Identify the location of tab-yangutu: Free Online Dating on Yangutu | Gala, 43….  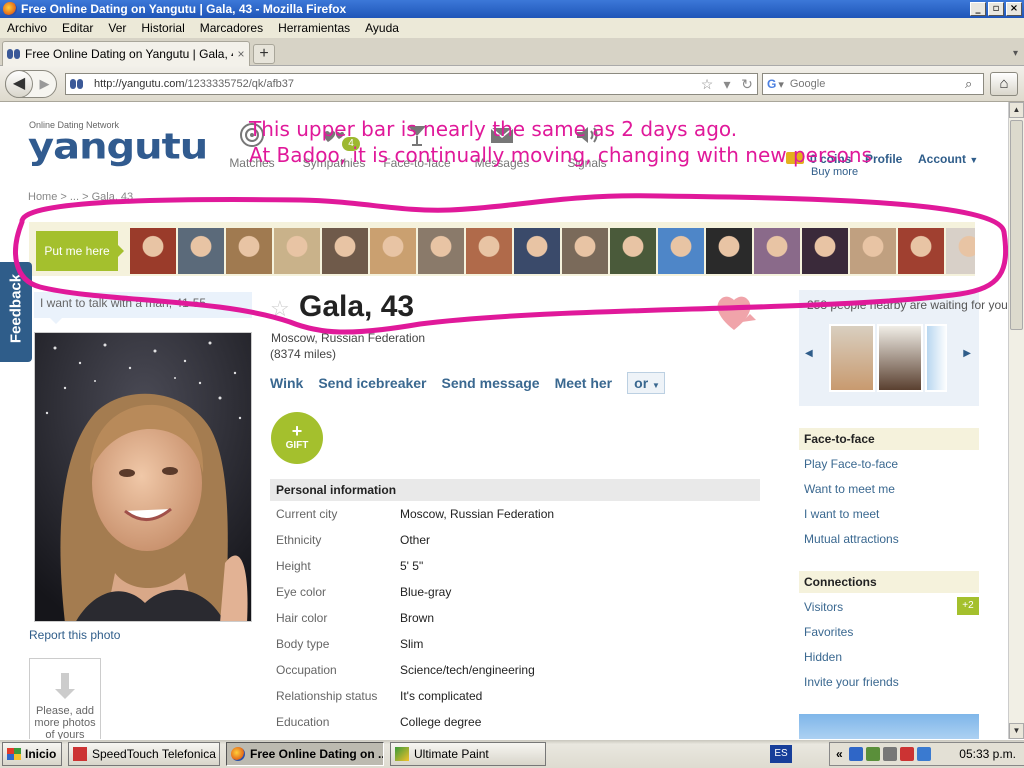
(126, 53).